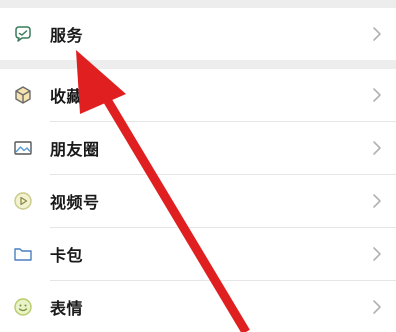  Describe the element at coordinates (23, 148) in the screenshot. I see `moments-icon` at that location.